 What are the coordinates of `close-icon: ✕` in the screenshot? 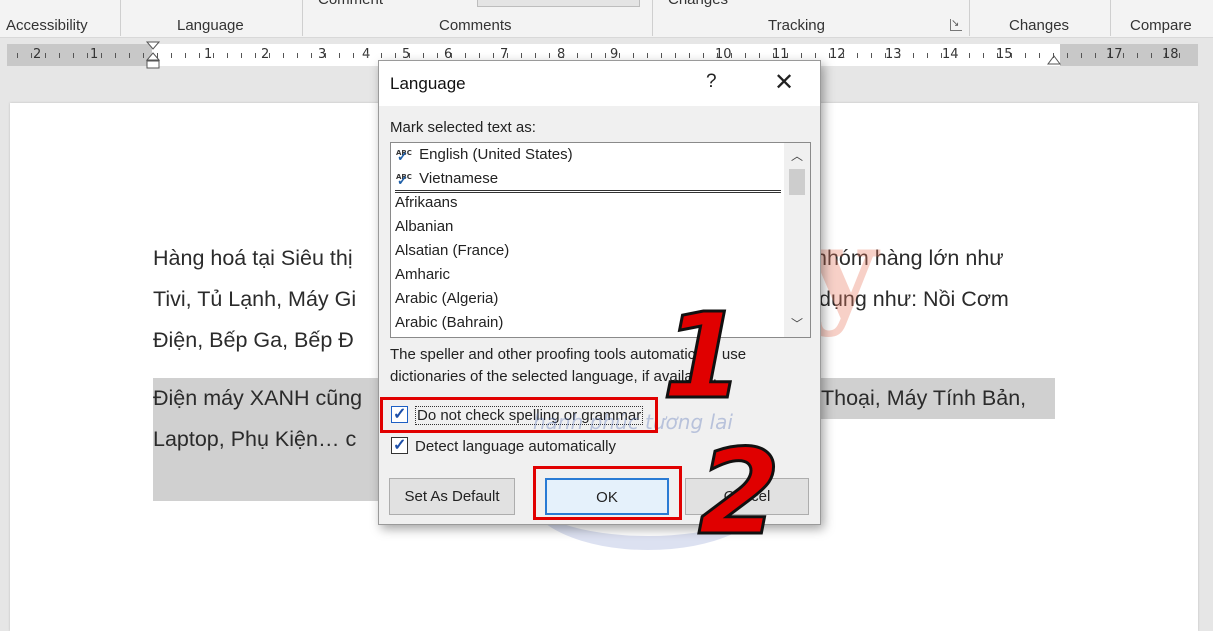 It's located at (784, 82).